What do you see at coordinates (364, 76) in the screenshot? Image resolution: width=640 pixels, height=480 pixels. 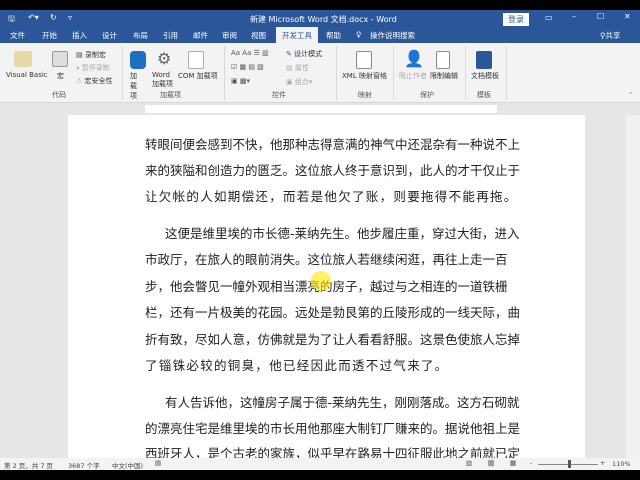 I see `xml-mapping-pane-button: XML 映射窗格` at bounding box center [364, 76].